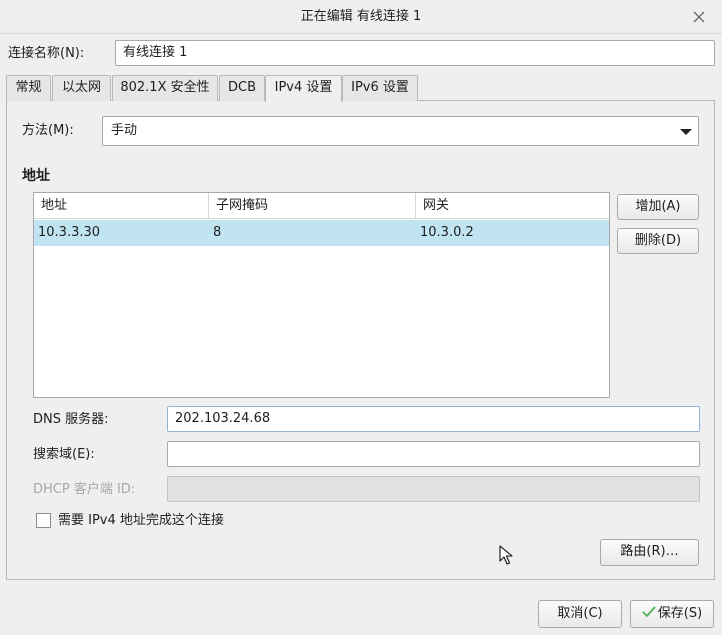 The image size is (722, 635). What do you see at coordinates (43, 520) in the screenshot?
I see `require-ipv4-checkbox` at bounding box center [43, 520].